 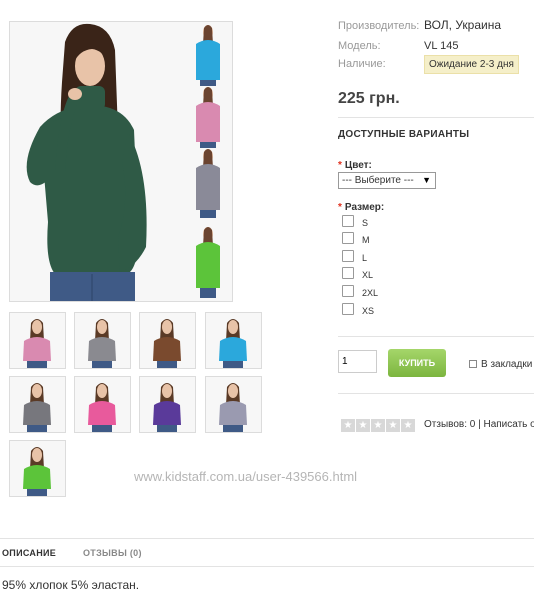 I want to click on dropdown-arrow-icon: ▼, so click(x=426, y=180).